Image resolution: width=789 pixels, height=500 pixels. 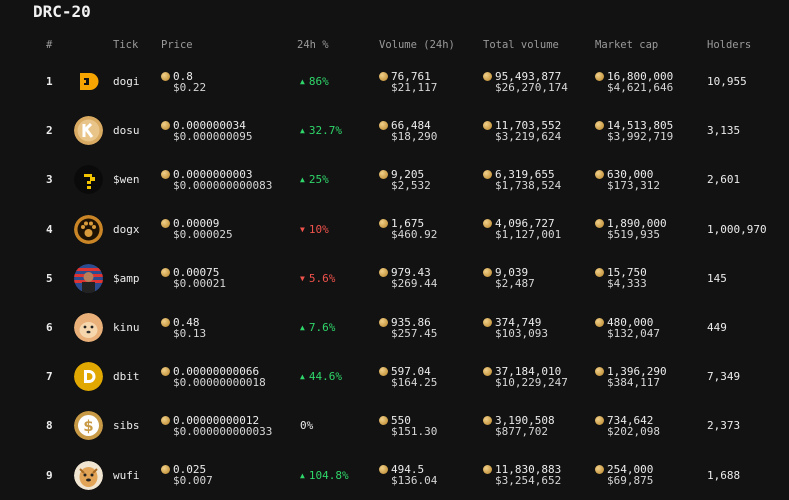 What do you see at coordinates (126, 130) in the screenshot?
I see `row-tick: dosu` at bounding box center [126, 130].